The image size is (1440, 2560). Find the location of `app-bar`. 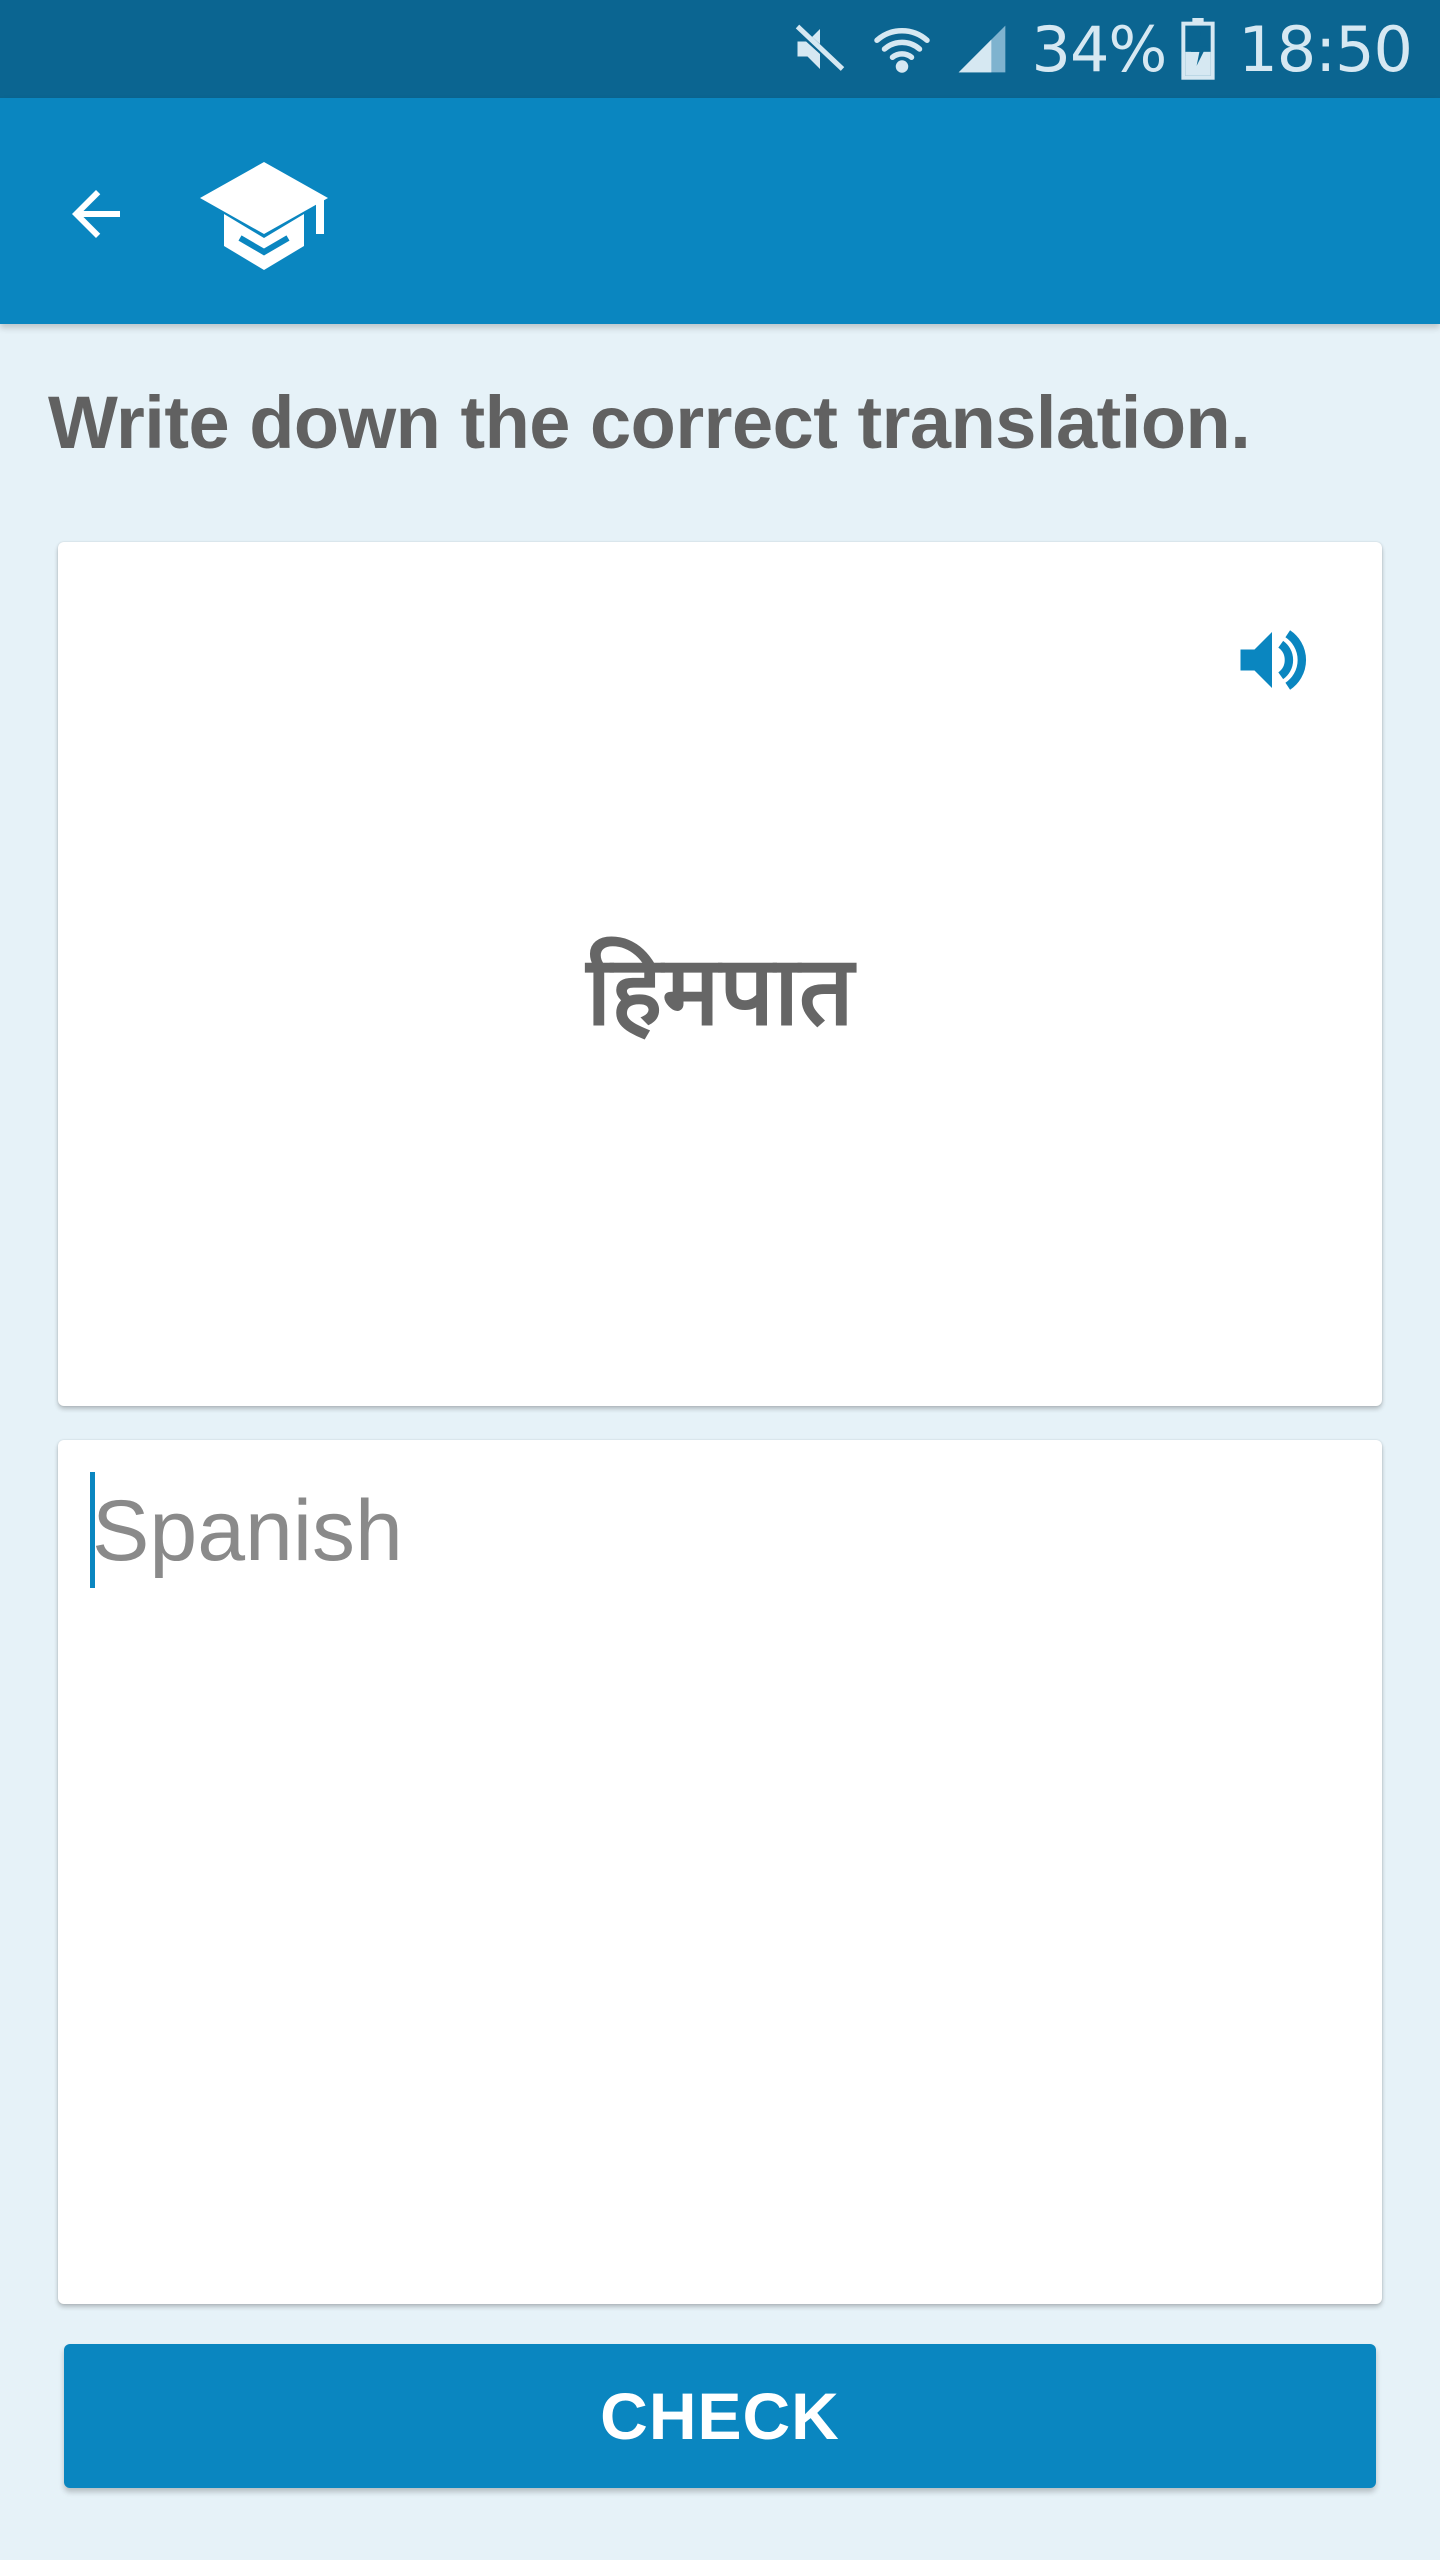

app-bar is located at coordinates (720, 211).